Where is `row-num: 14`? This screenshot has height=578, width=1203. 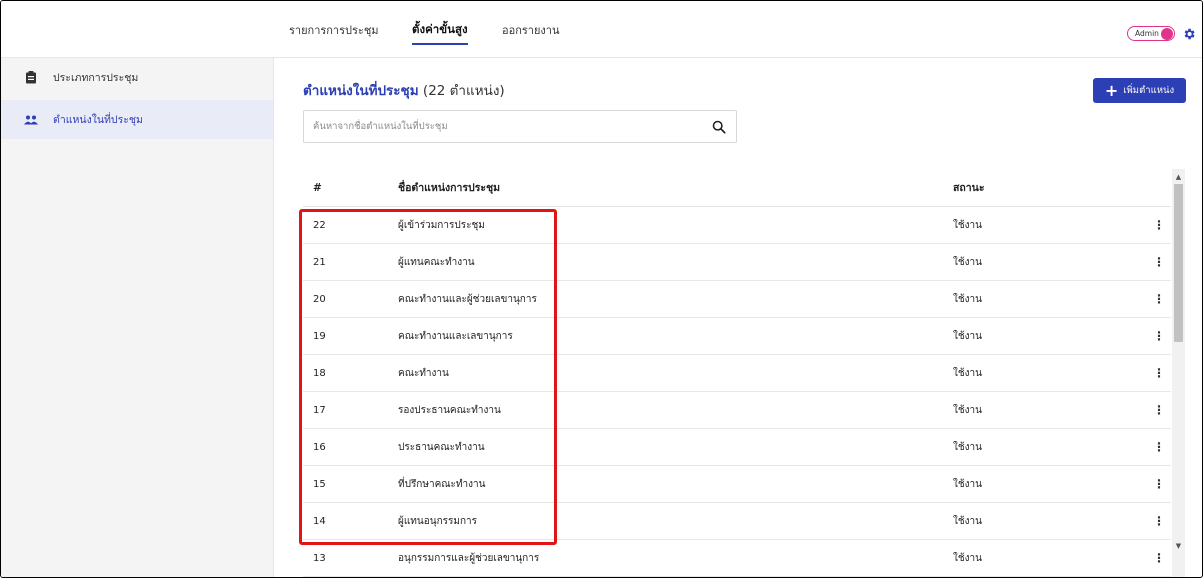
row-num: 14 is located at coordinates (319, 521).